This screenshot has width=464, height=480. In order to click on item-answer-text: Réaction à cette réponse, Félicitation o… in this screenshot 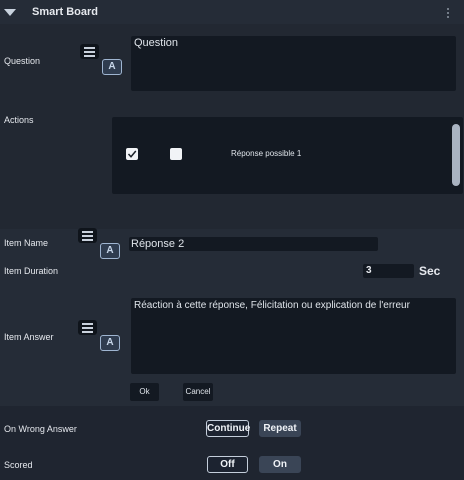, I will do `click(272, 305)`.